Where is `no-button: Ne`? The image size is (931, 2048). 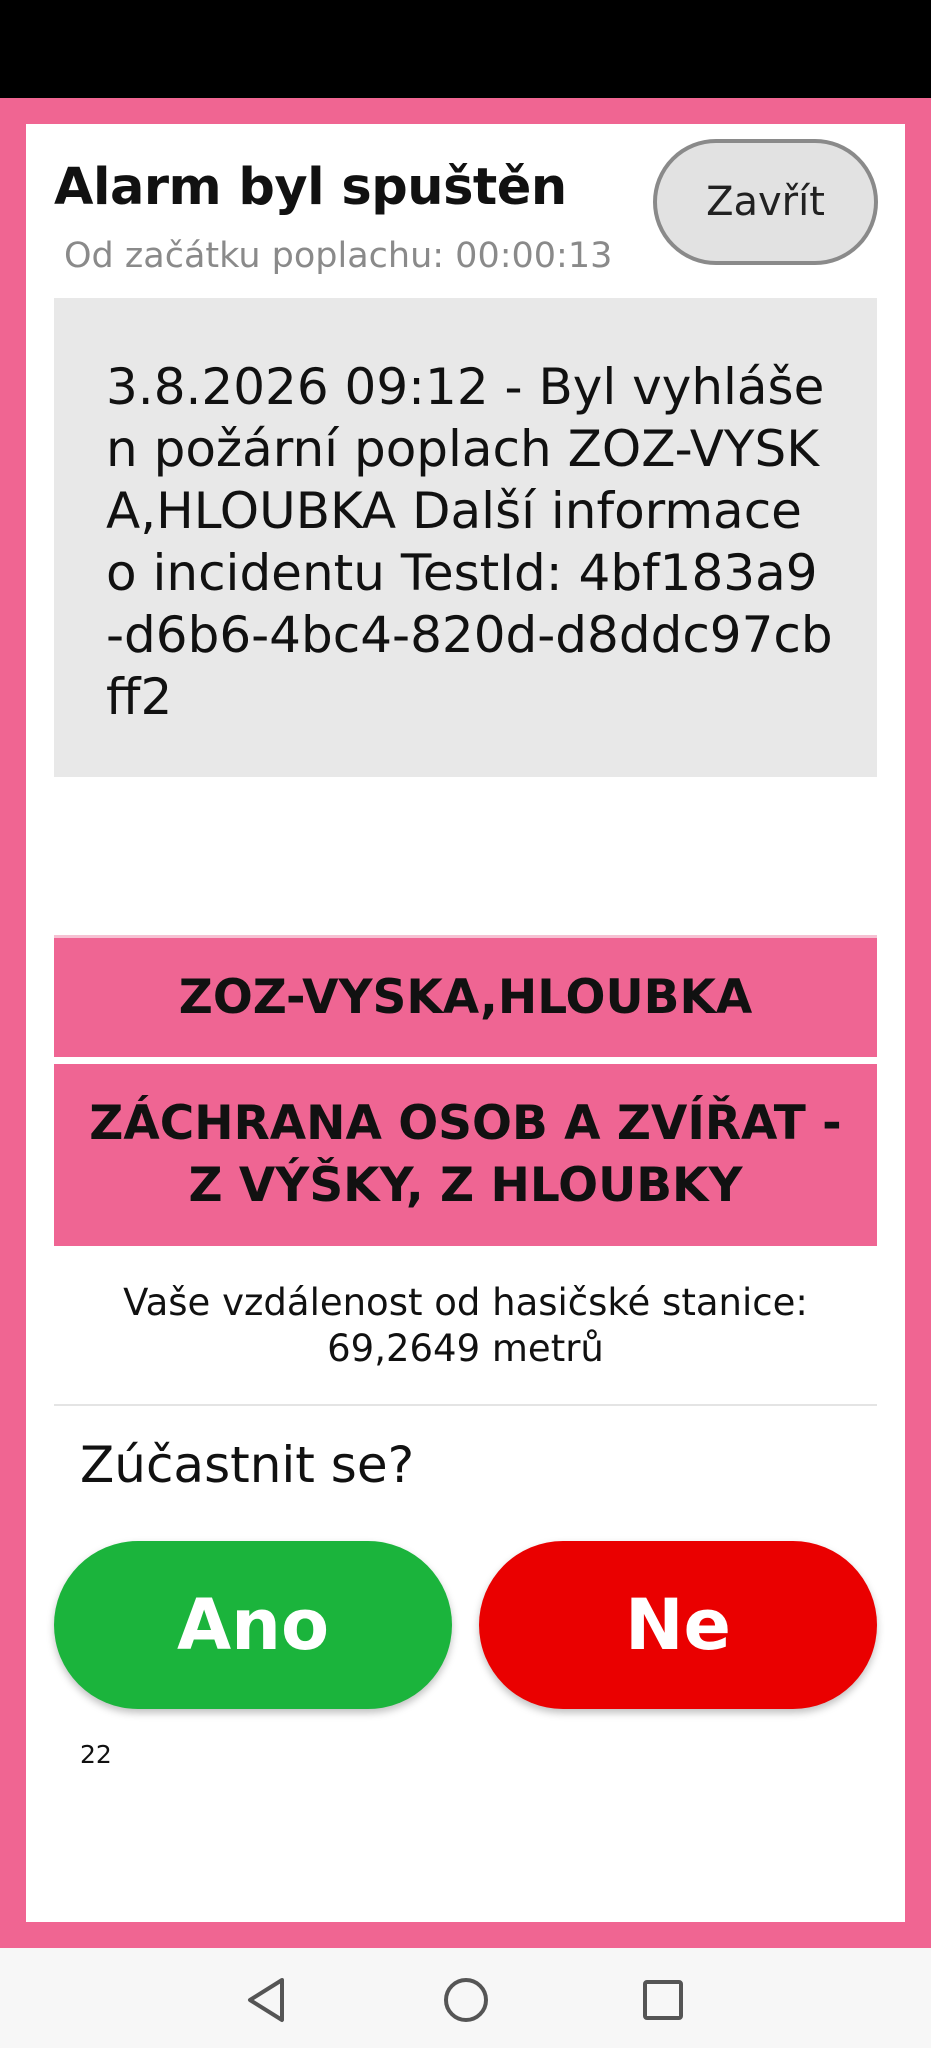 no-button: Ne is located at coordinates (678, 1625).